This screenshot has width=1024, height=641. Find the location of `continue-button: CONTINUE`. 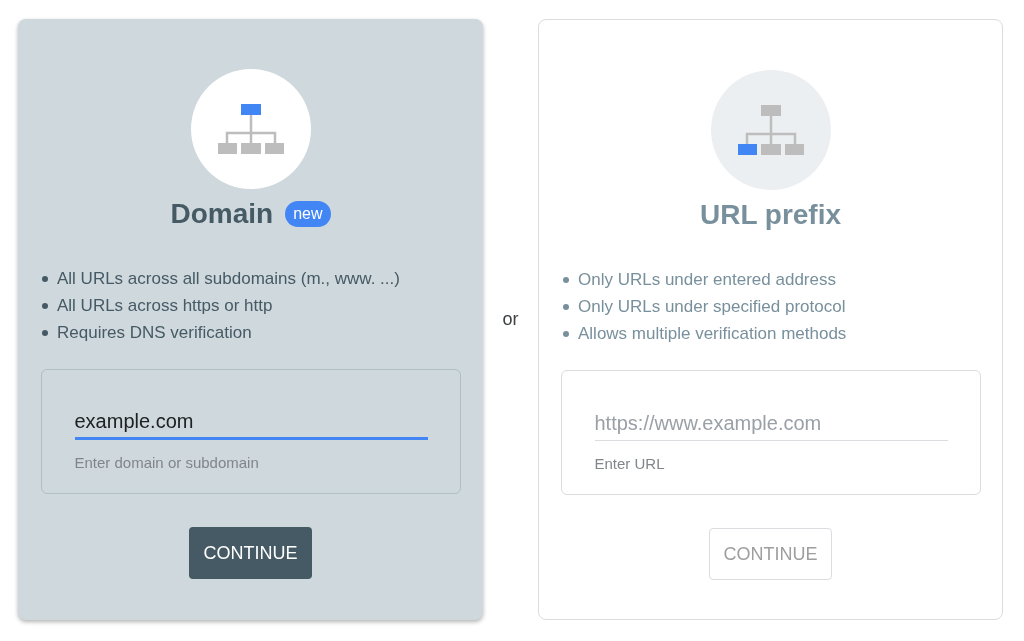

continue-button: CONTINUE is located at coordinates (250, 553).